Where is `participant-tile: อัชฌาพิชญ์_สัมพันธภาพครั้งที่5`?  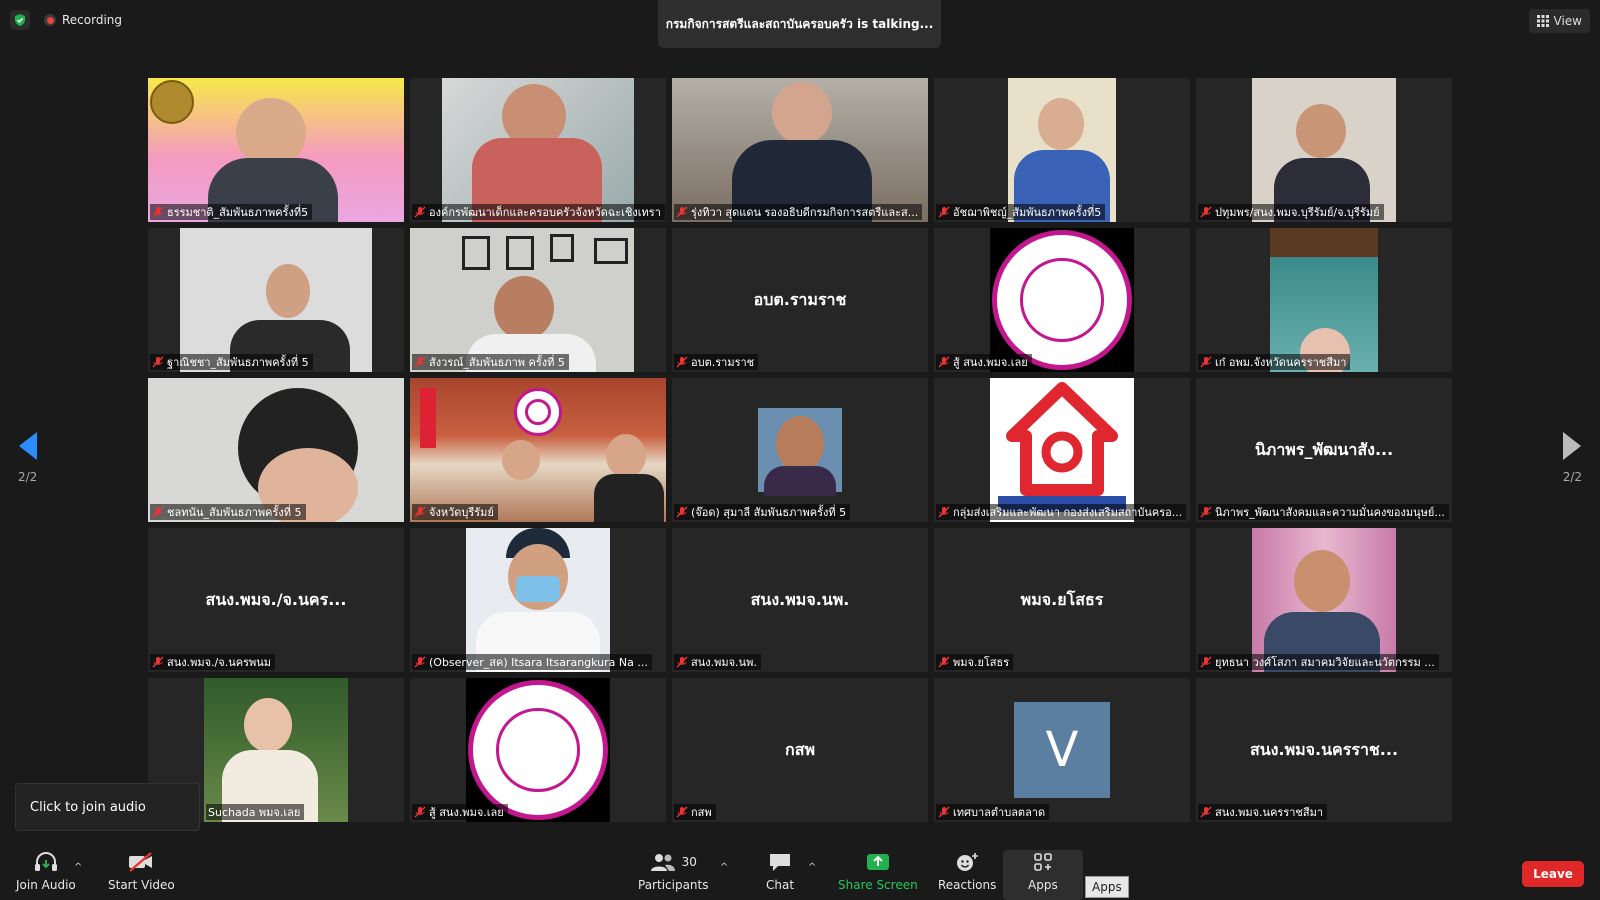 participant-tile: อัชฌาพิชญ์_สัมพันธภาพครั้งที่5 is located at coordinates (1062, 150).